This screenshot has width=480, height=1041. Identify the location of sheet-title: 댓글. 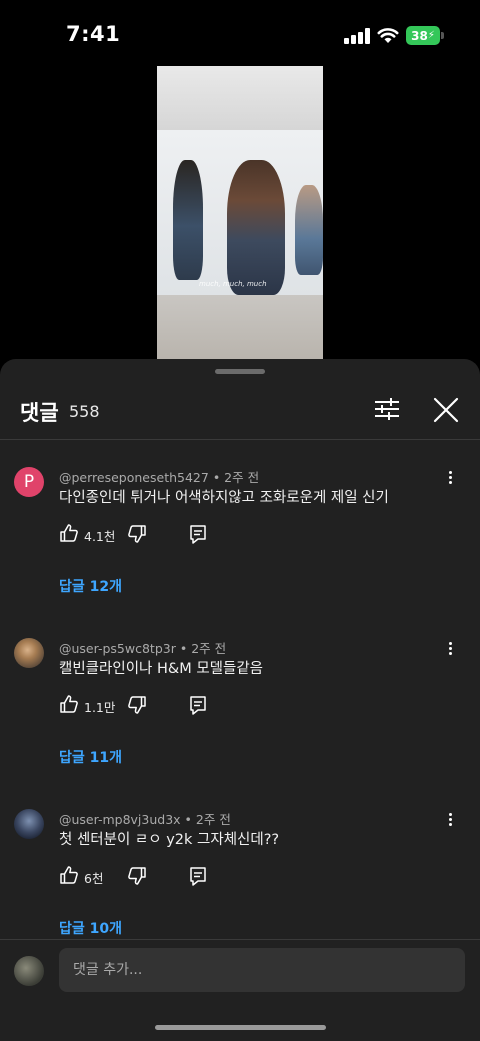
(39, 413).